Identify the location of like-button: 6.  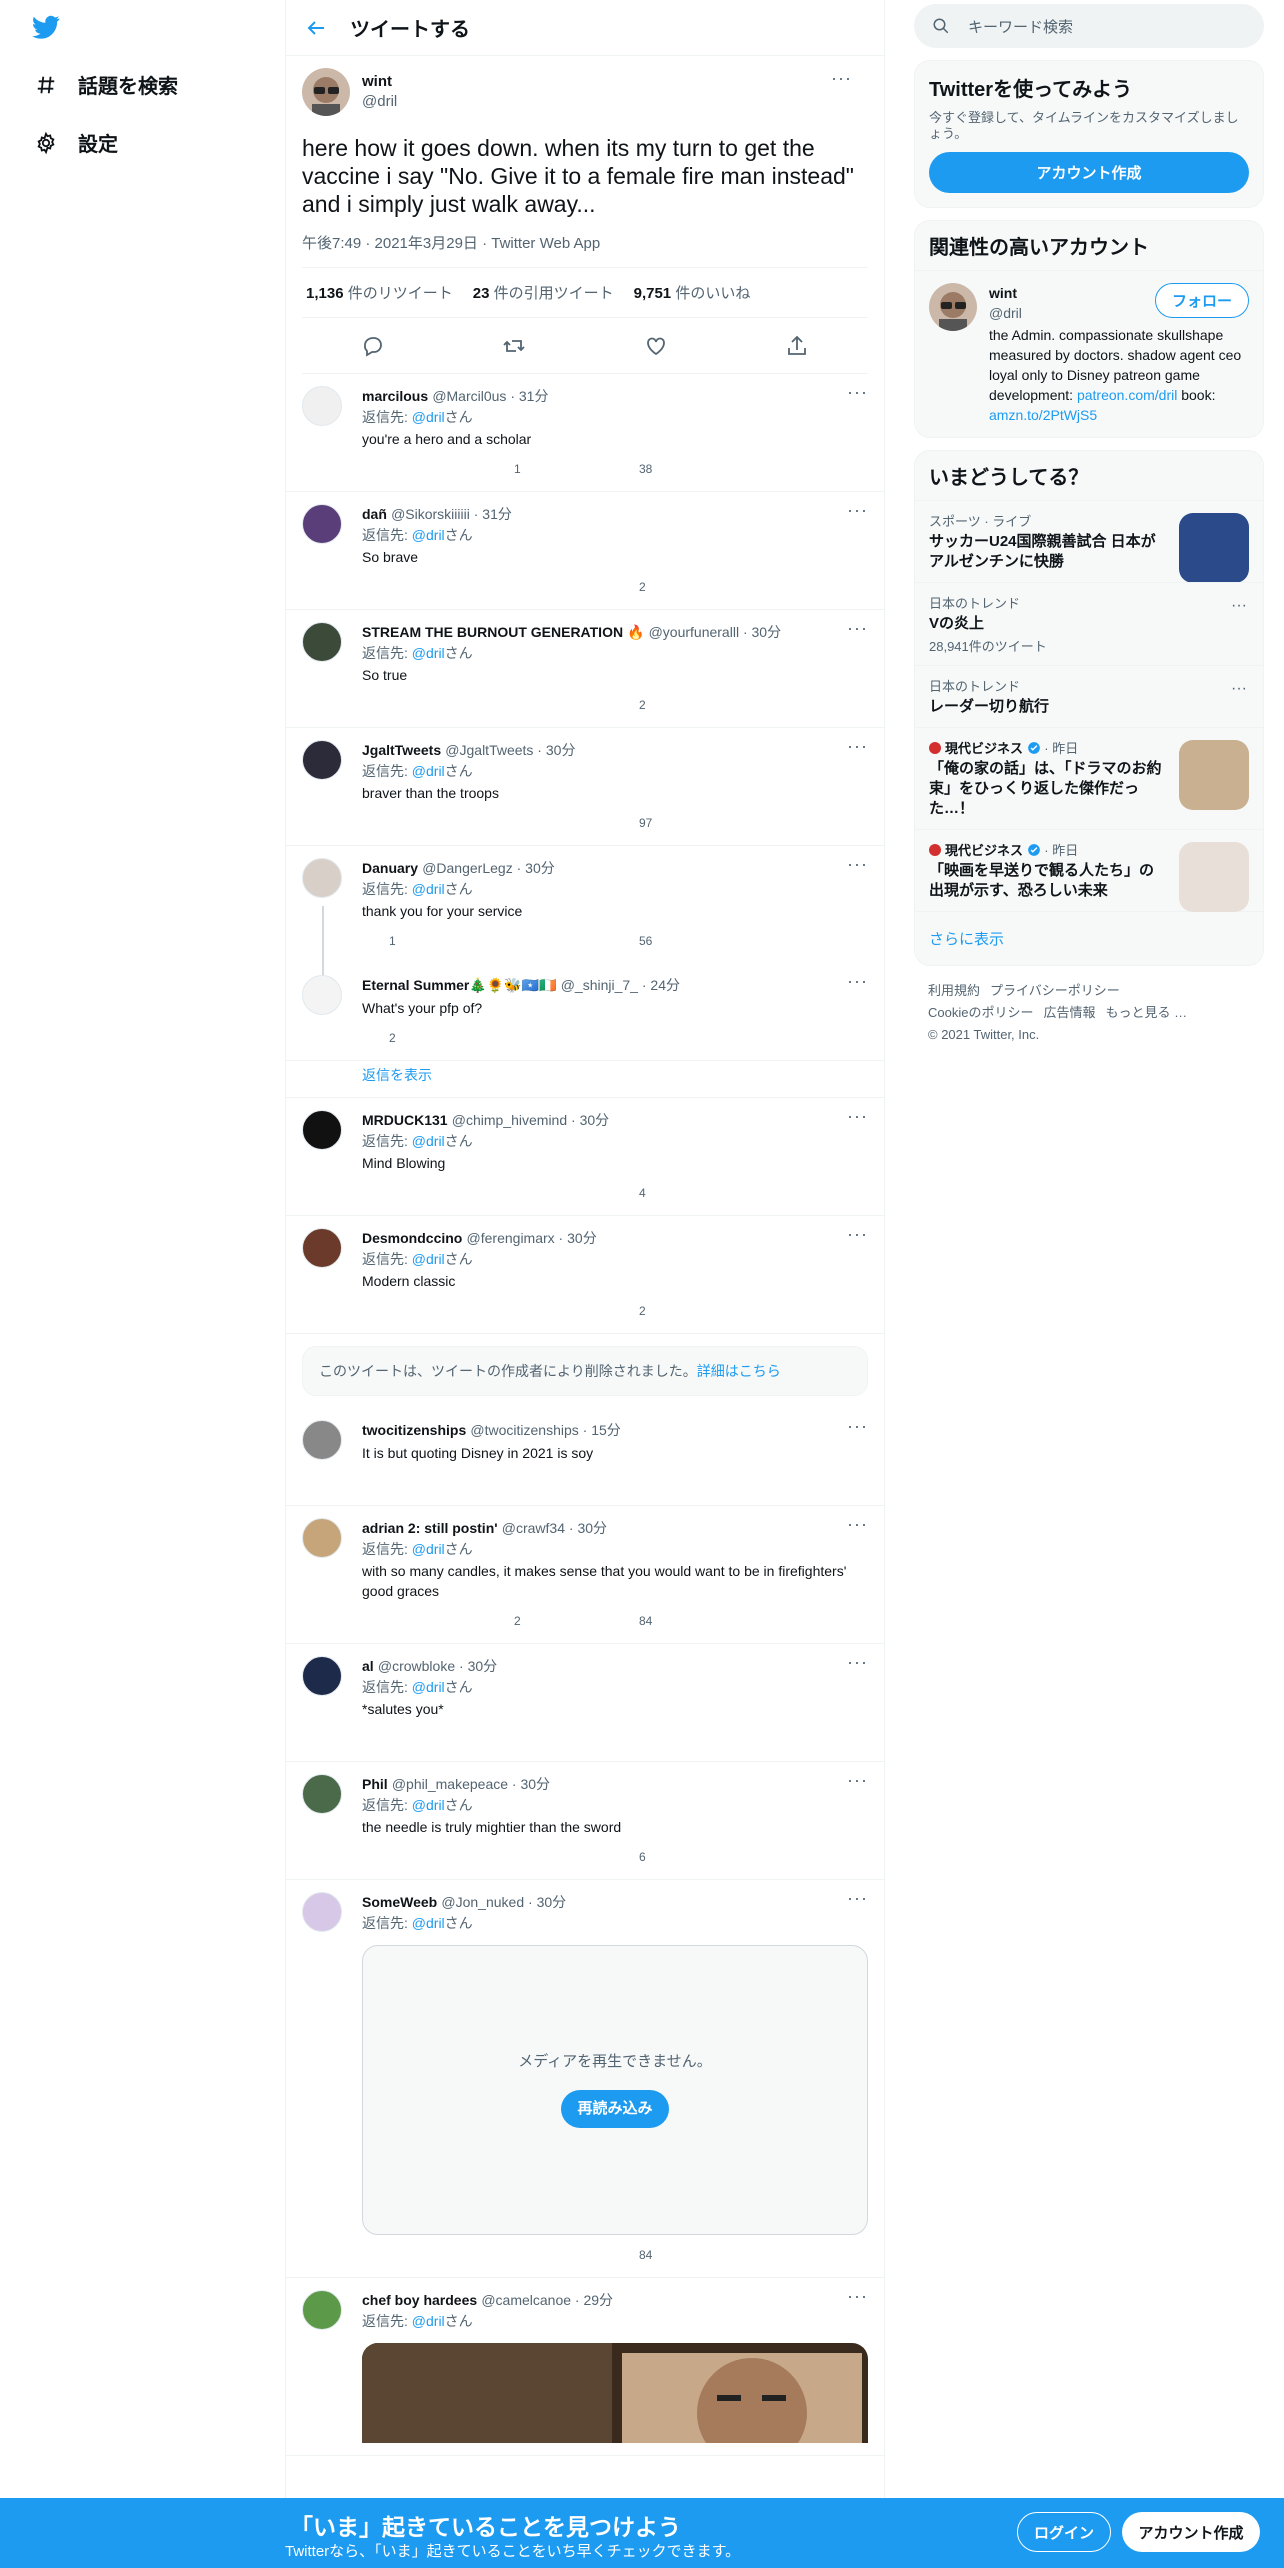
(674, 1857).